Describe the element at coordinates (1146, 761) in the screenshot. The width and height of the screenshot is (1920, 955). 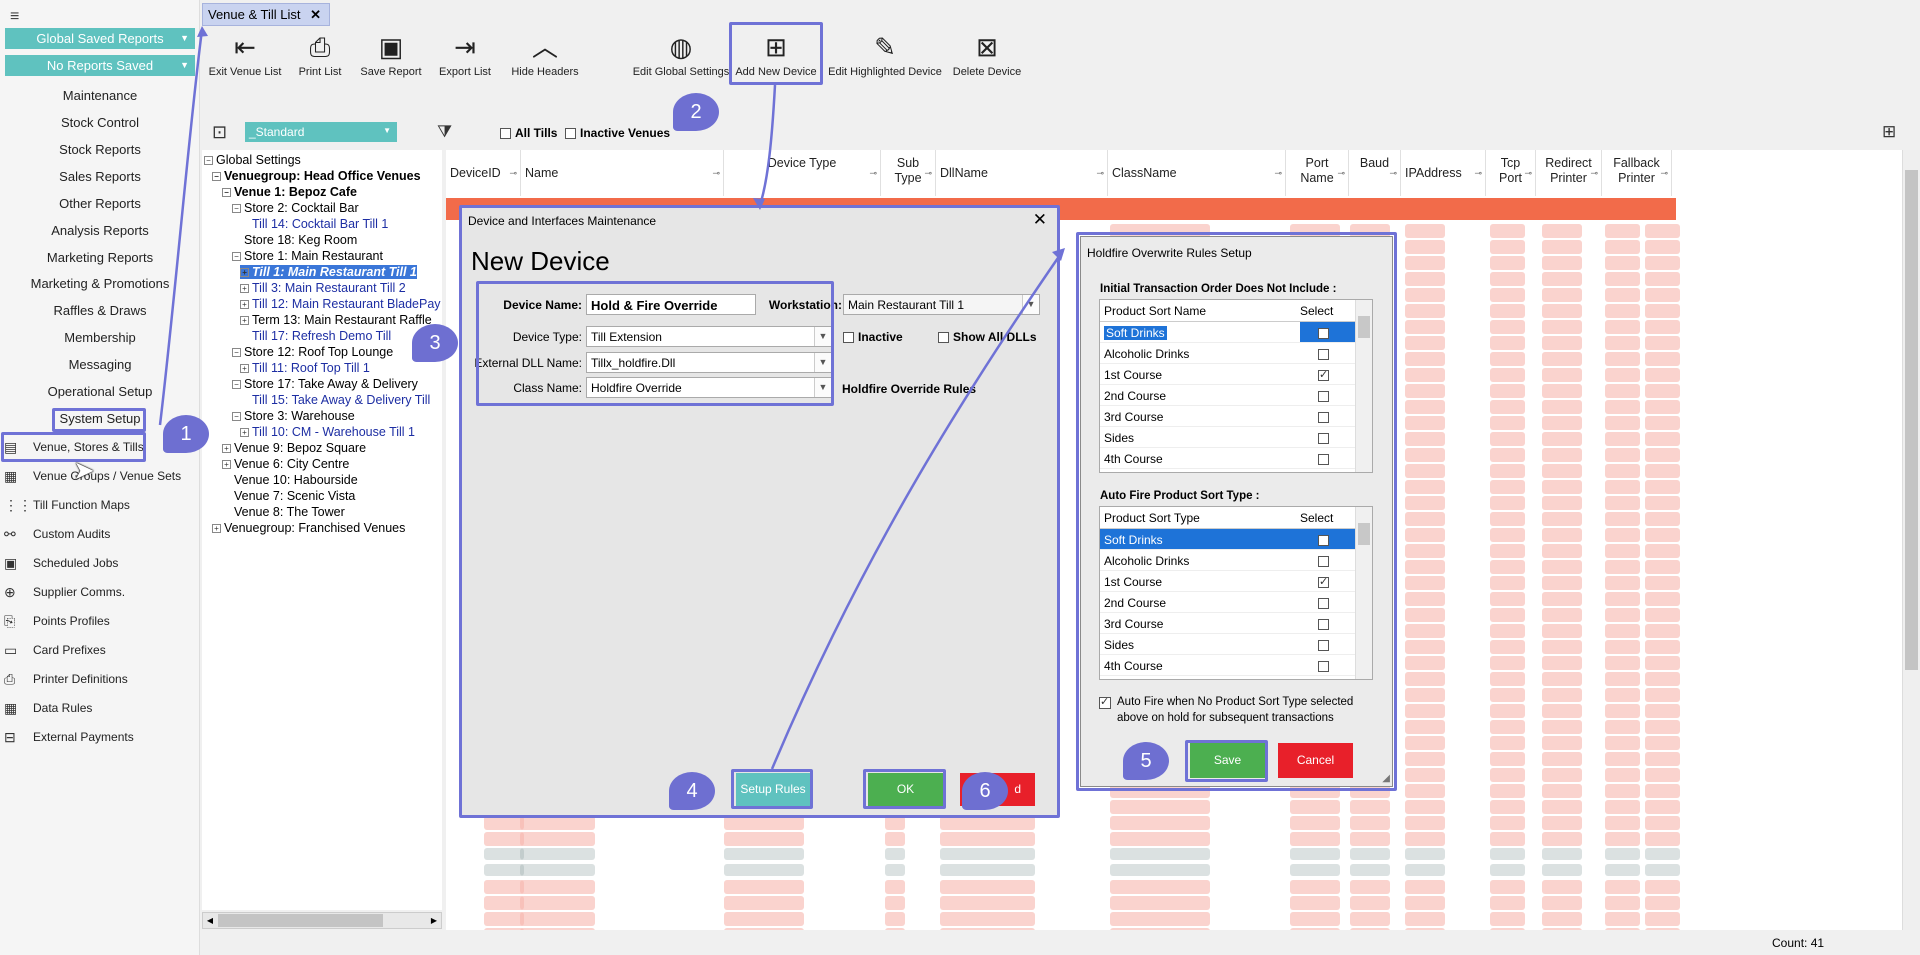
I see `step-5-badge: 5` at that location.